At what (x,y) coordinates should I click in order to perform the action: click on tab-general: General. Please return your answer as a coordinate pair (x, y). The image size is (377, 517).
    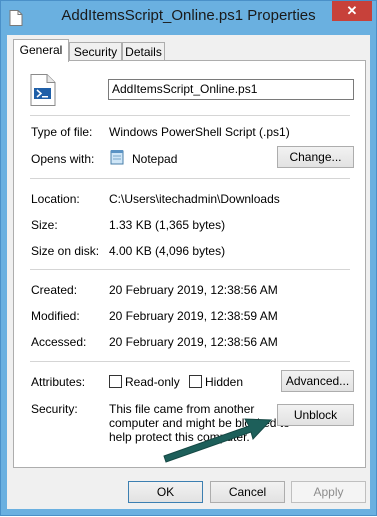
    Looking at the image, I should click on (41, 50).